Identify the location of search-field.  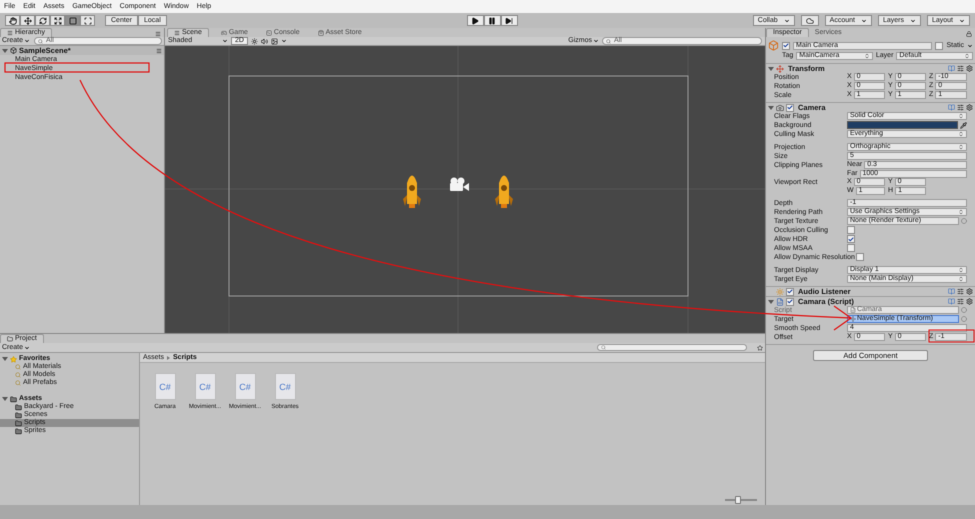
(672, 347).